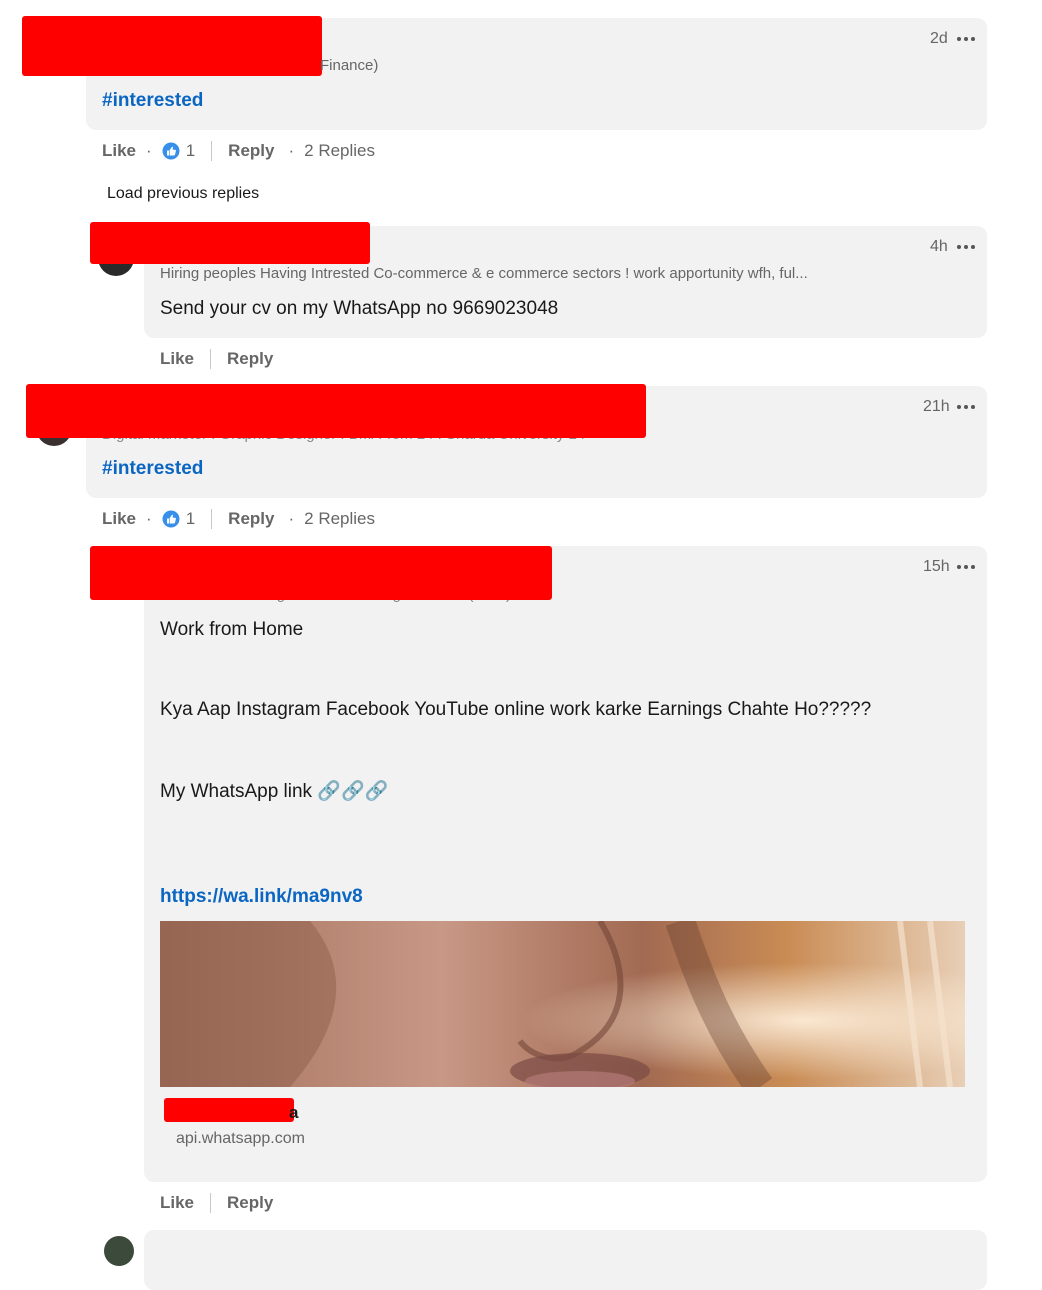 The width and height of the screenshot is (1042, 1290). Describe the element at coordinates (274, 791) in the screenshot. I see `comment-text-line: My WhatsApp link 🔗🔗🔗` at that location.